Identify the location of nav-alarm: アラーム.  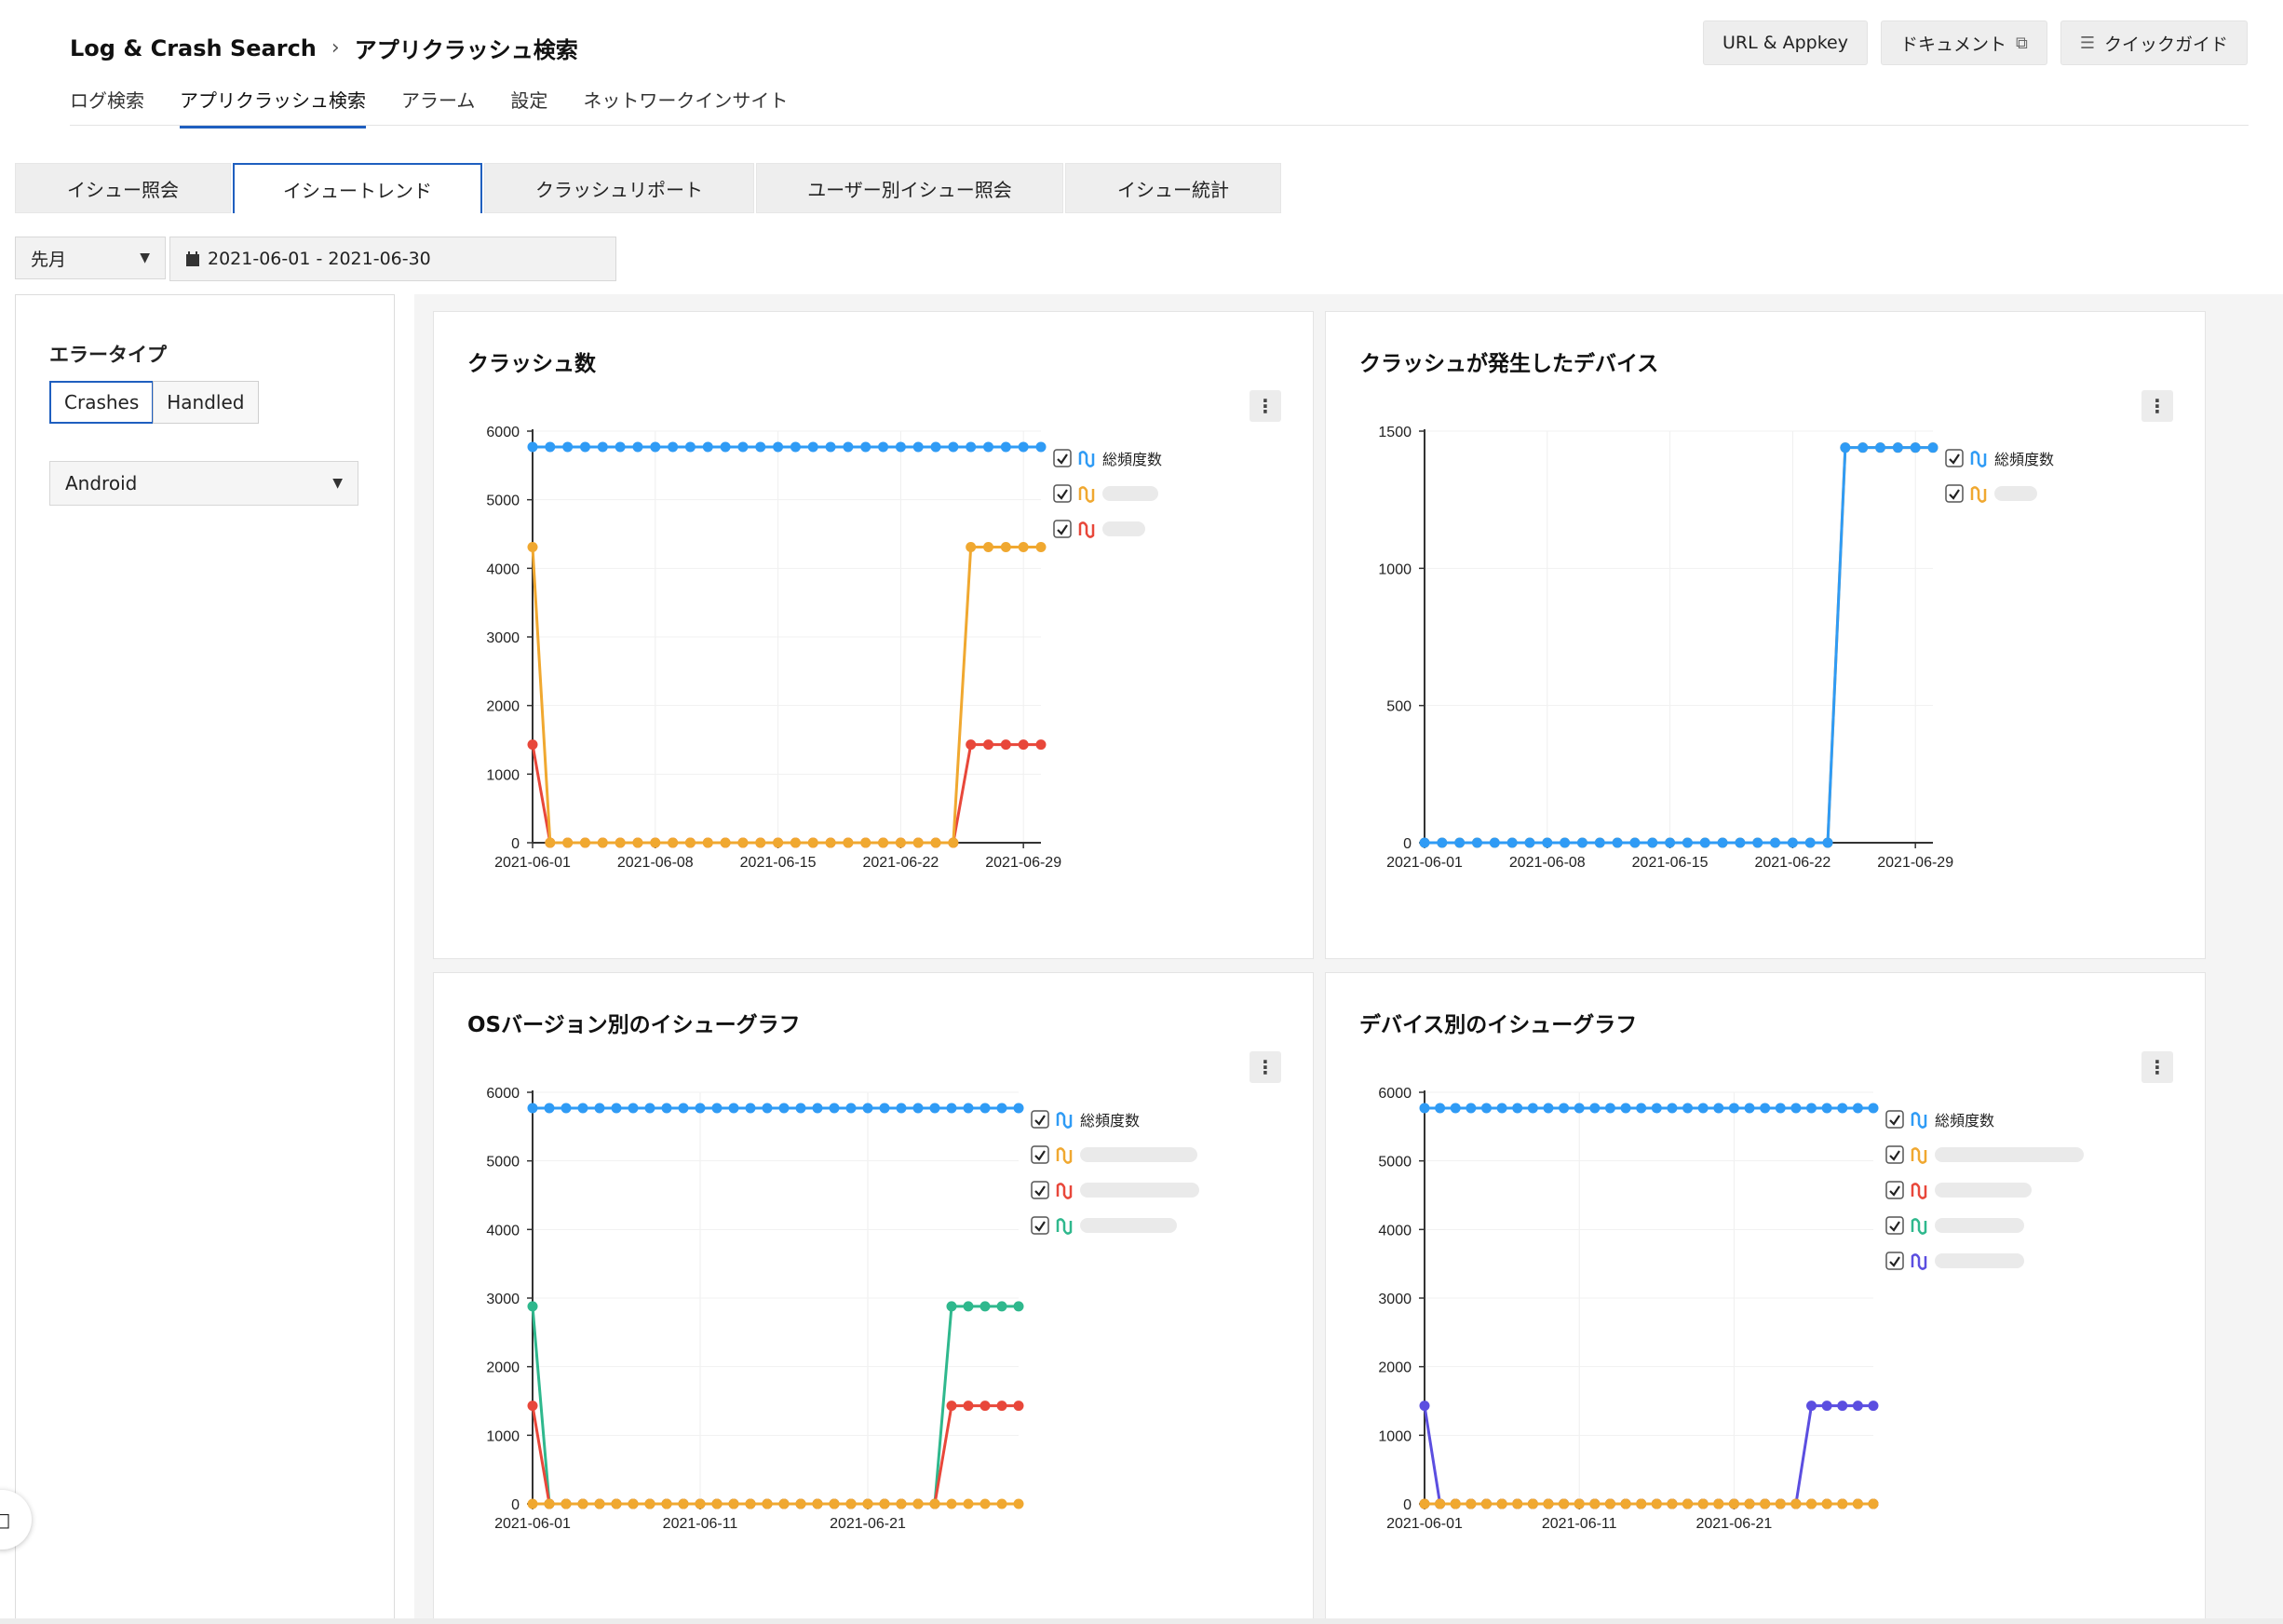
(438, 107).